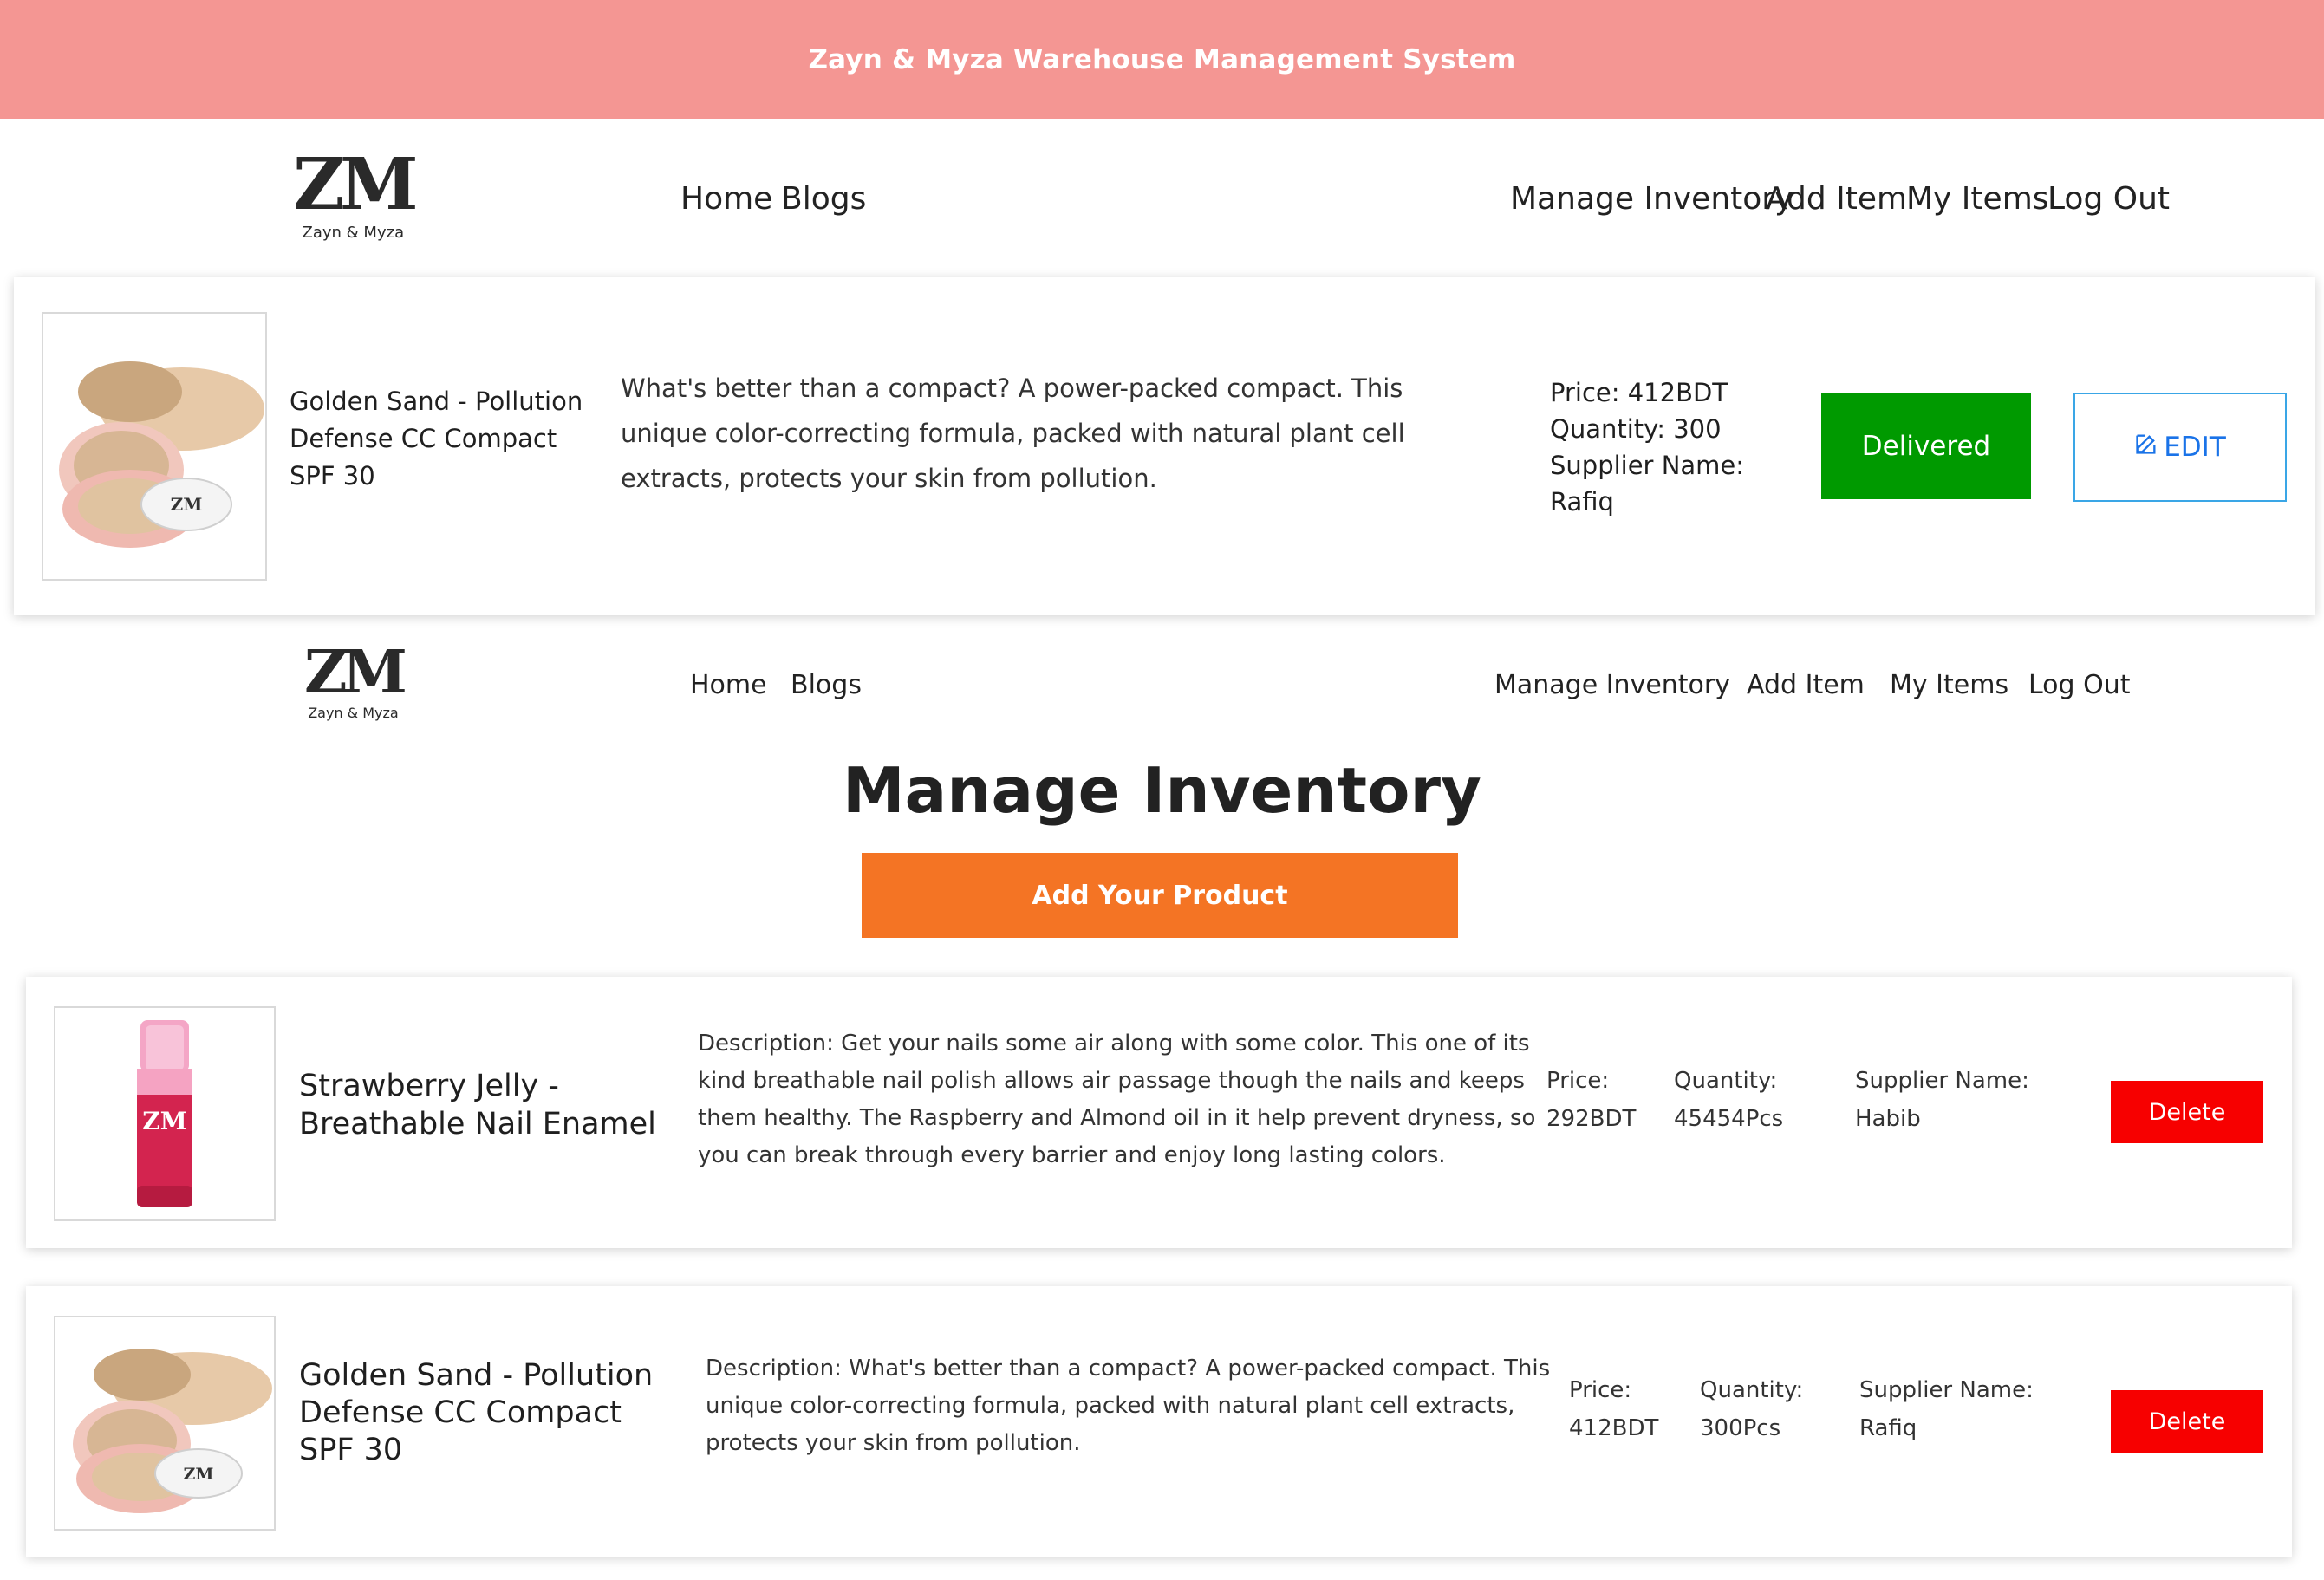 Image resolution: width=2324 pixels, height=1580 pixels. Describe the element at coordinates (353, 713) in the screenshot. I see `logo-name-2: Zayn & Myza` at that location.